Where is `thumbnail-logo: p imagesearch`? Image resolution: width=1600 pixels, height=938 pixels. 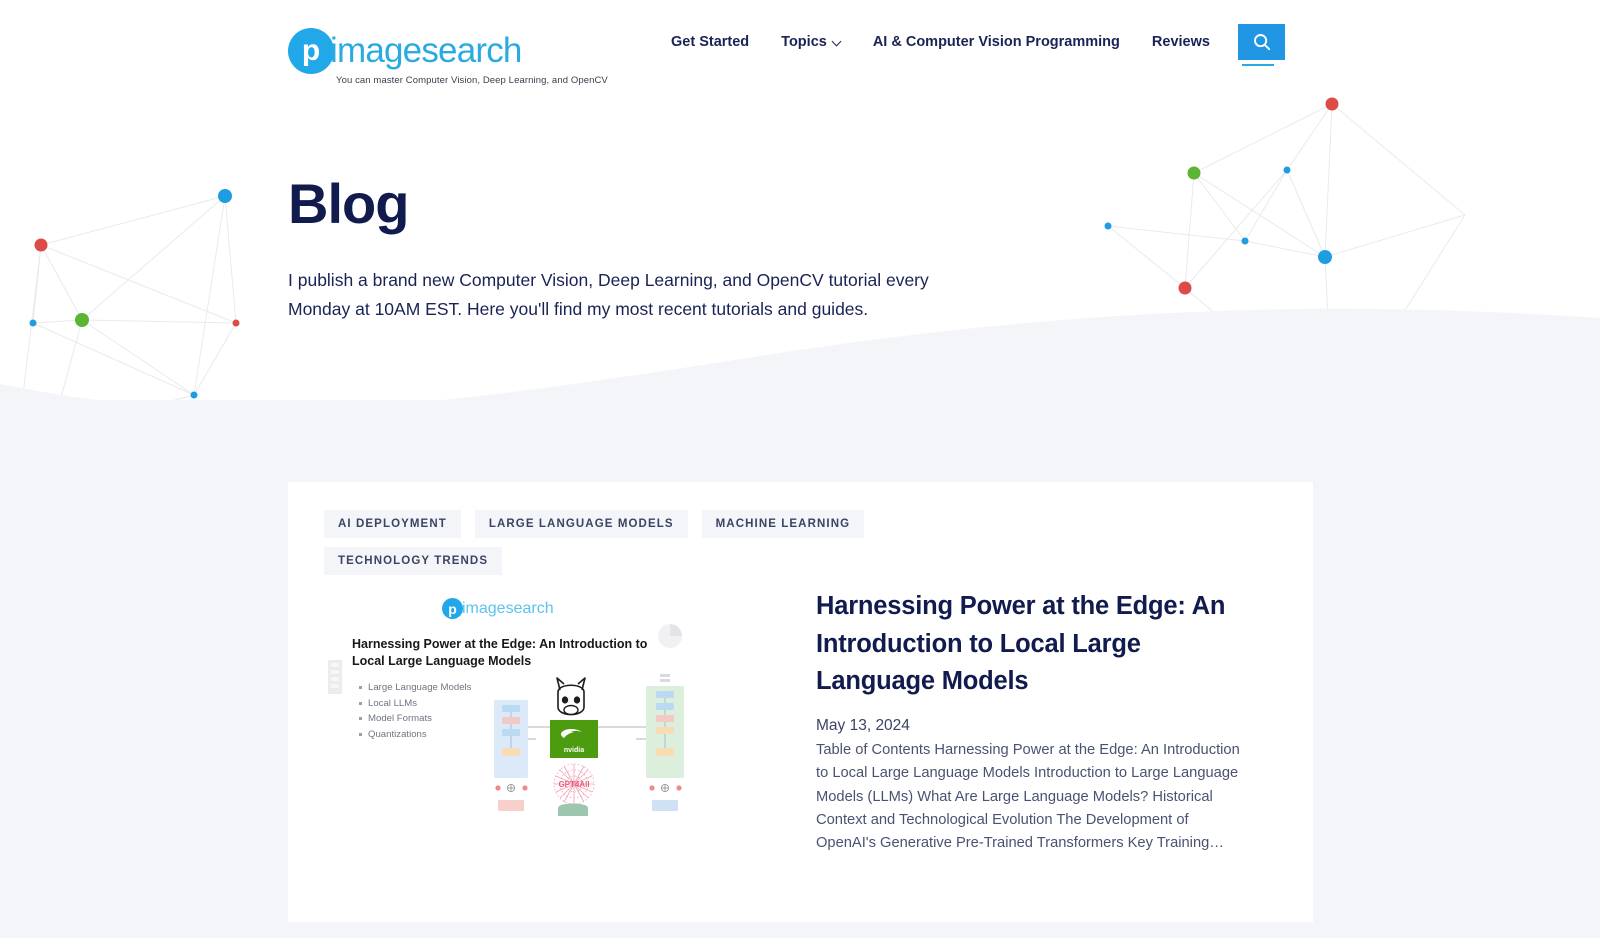
thumbnail-logo: p imagesearch is located at coordinates (498, 608).